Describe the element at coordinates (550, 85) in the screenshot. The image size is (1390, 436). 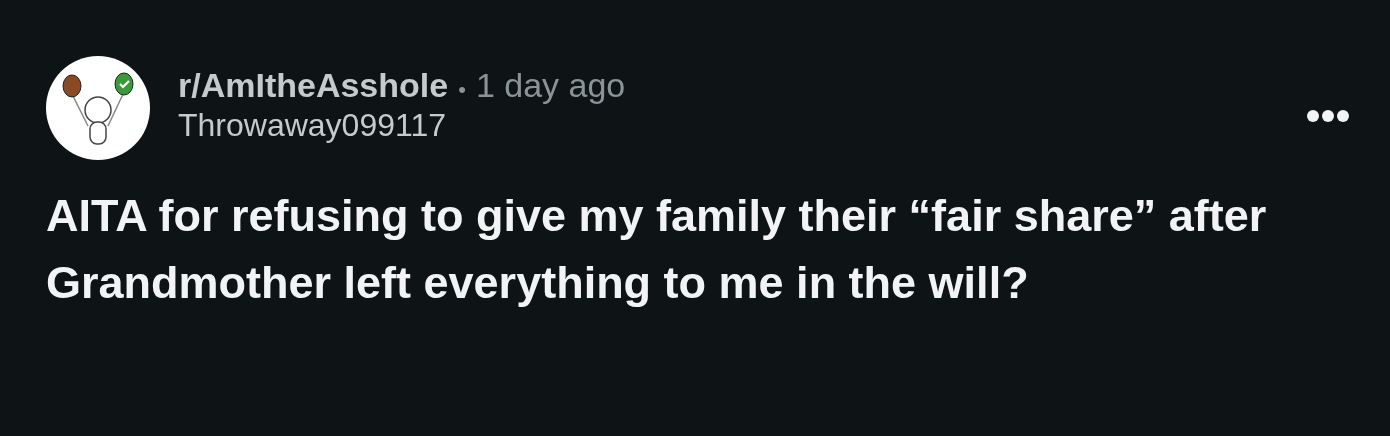
I see `post-time: 1 day ago` at that location.